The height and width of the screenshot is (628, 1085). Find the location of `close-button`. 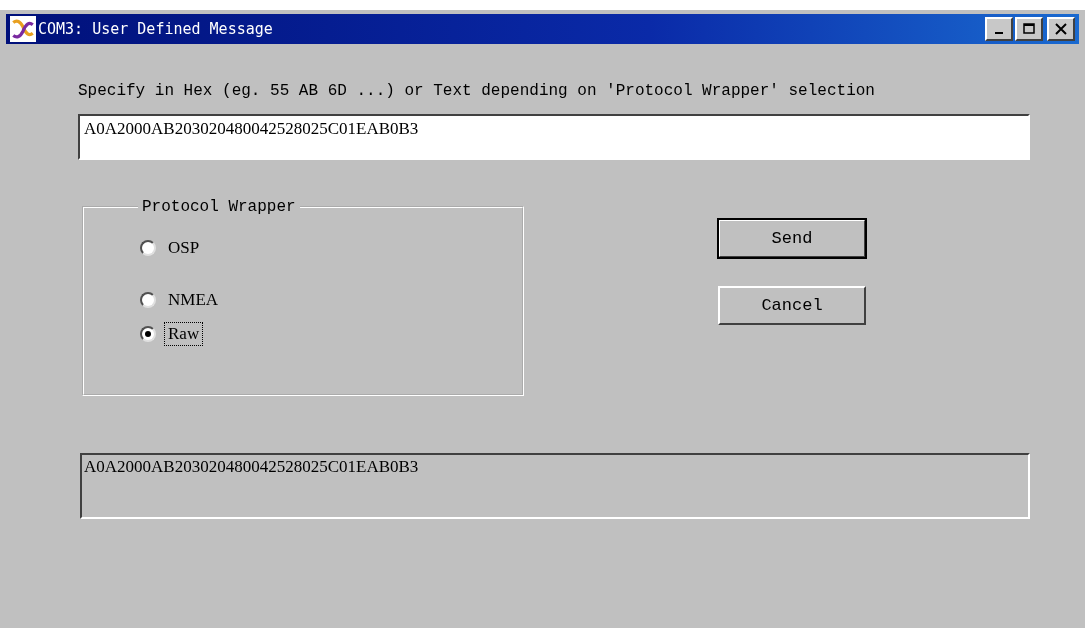

close-button is located at coordinates (1061, 29).